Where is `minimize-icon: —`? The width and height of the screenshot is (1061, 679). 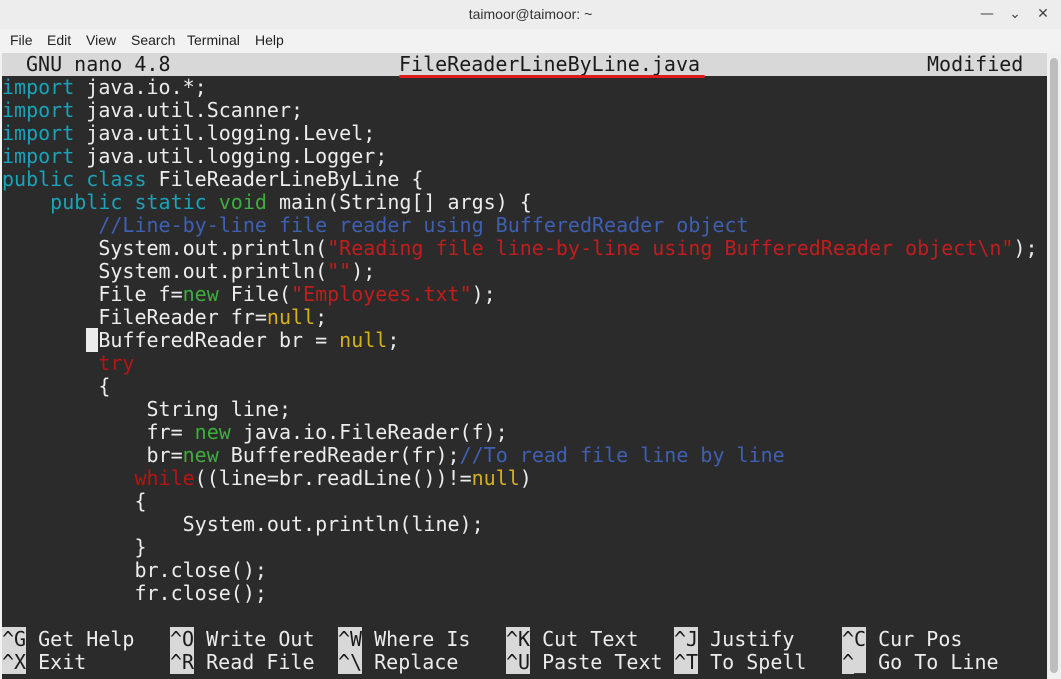
minimize-icon: — is located at coordinates (987, 14).